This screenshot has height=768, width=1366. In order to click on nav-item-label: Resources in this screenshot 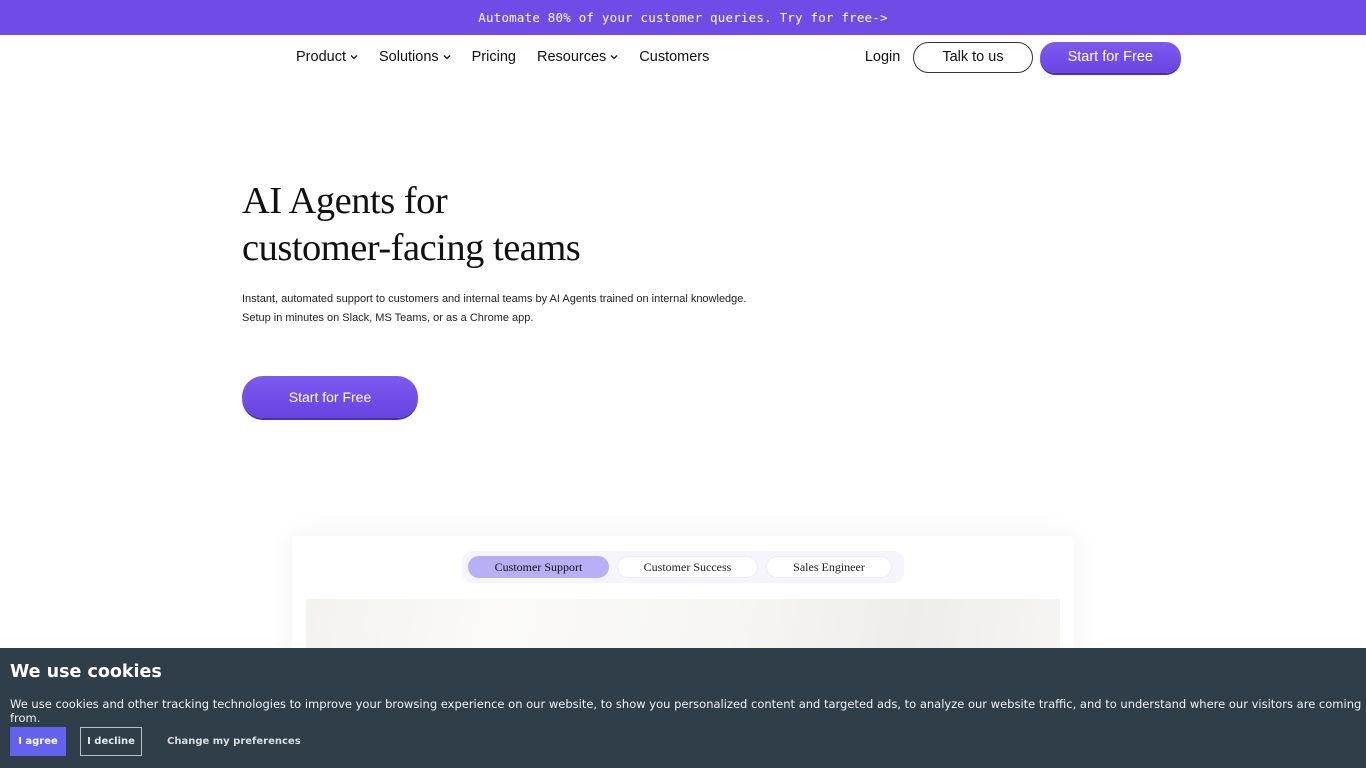, I will do `click(571, 57)`.